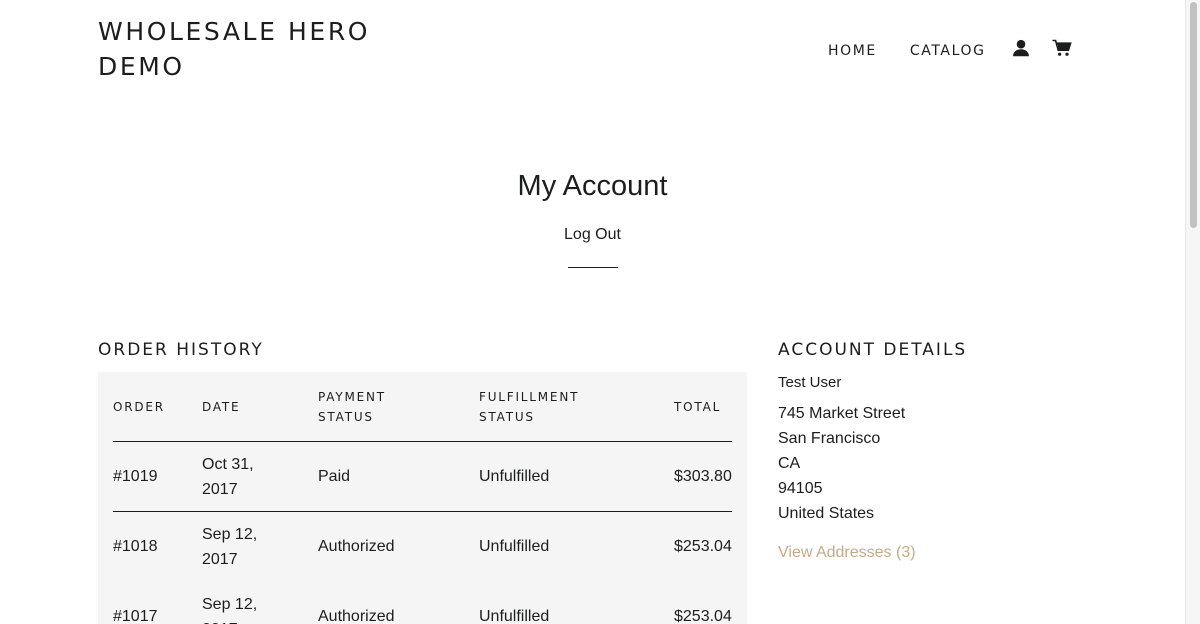 The image size is (1200, 624). What do you see at coordinates (703, 476) in the screenshot?
I see `order-total: $303.80` at bounding box center [703, 476].